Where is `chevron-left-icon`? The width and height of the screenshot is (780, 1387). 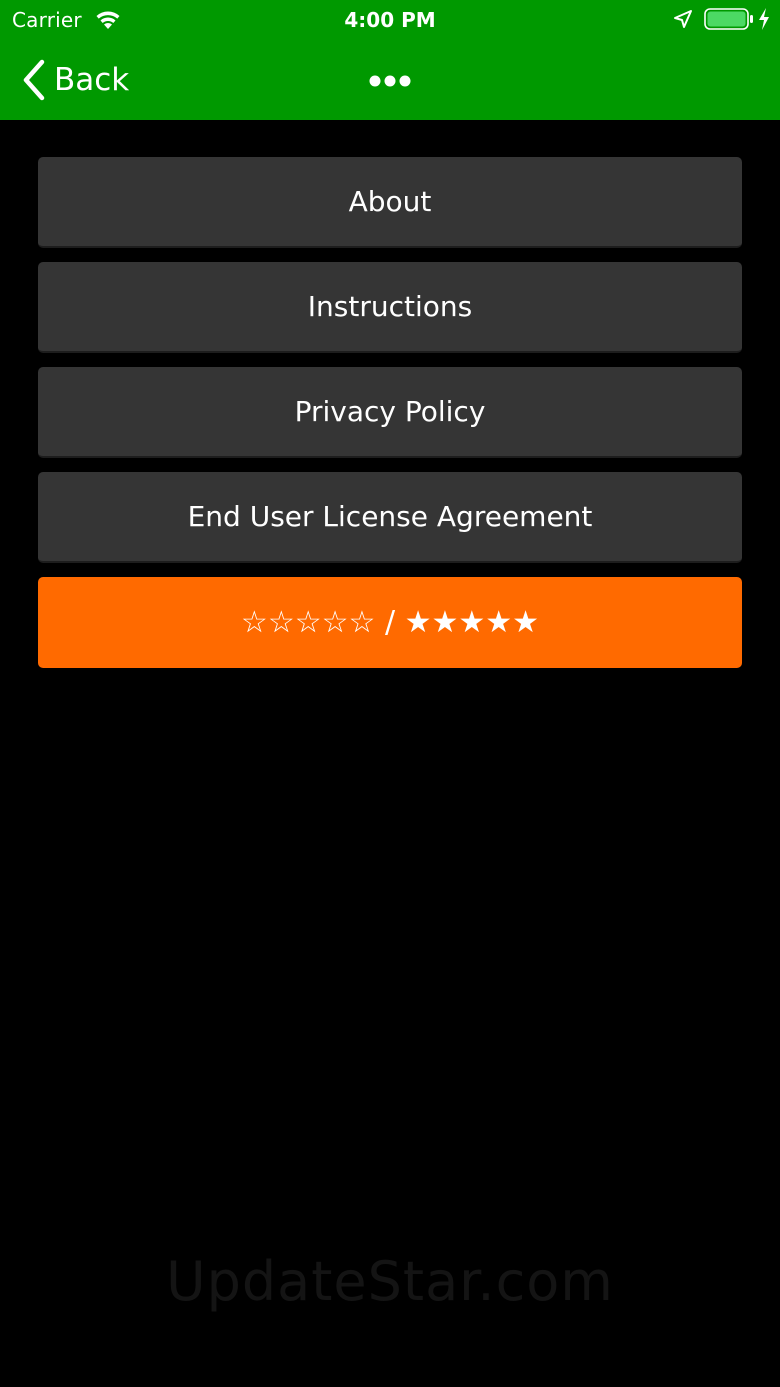 chevron-left-icon is located at coordinates (34, 80).